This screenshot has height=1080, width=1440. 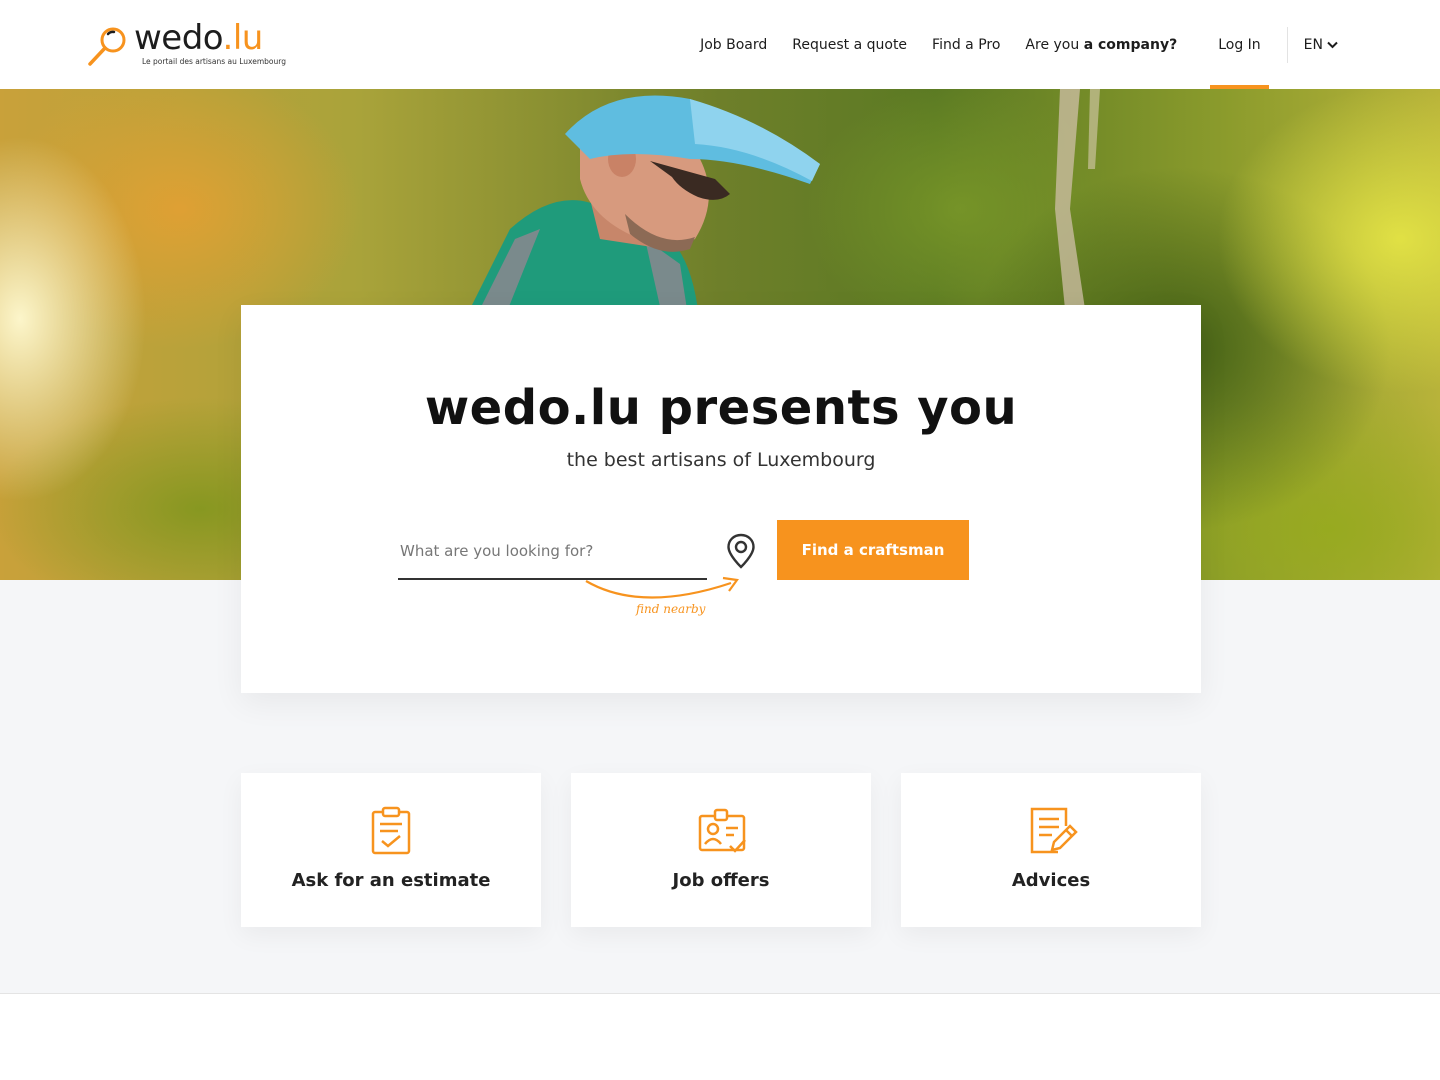 What do you see at coordinates (1332, 44) in the screenshot?
I see `chevron-down-icon` at bounding box center [1332, 44].